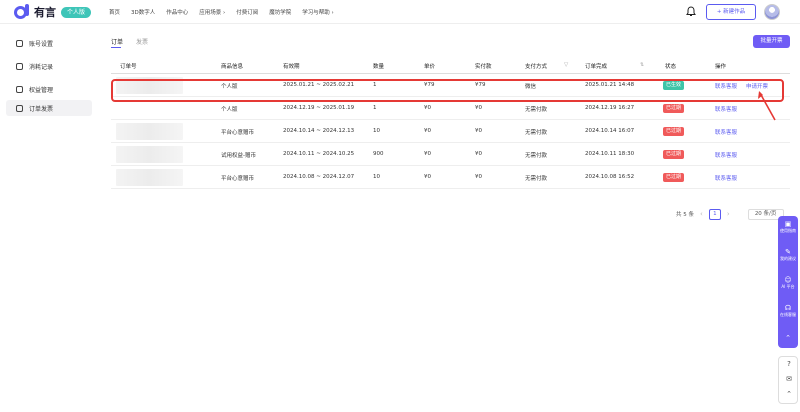 This screenshot has width=800, height=412. Describe the element at coordinates (41, 67) in the screenshot. I see `sidebar-item-label: 消耗记录` at that location.